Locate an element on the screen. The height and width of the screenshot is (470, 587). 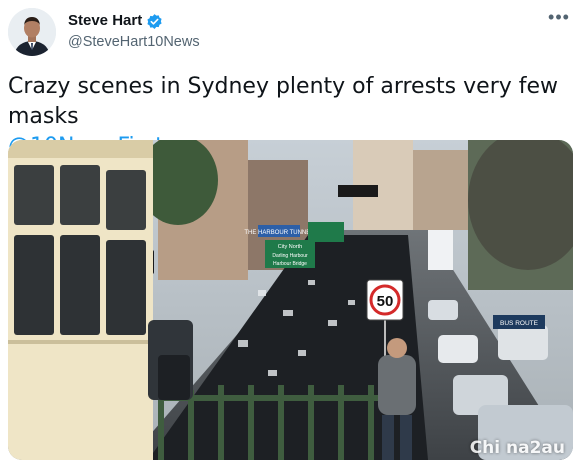
verified-badge-icon is located at coordinates (154, 21).